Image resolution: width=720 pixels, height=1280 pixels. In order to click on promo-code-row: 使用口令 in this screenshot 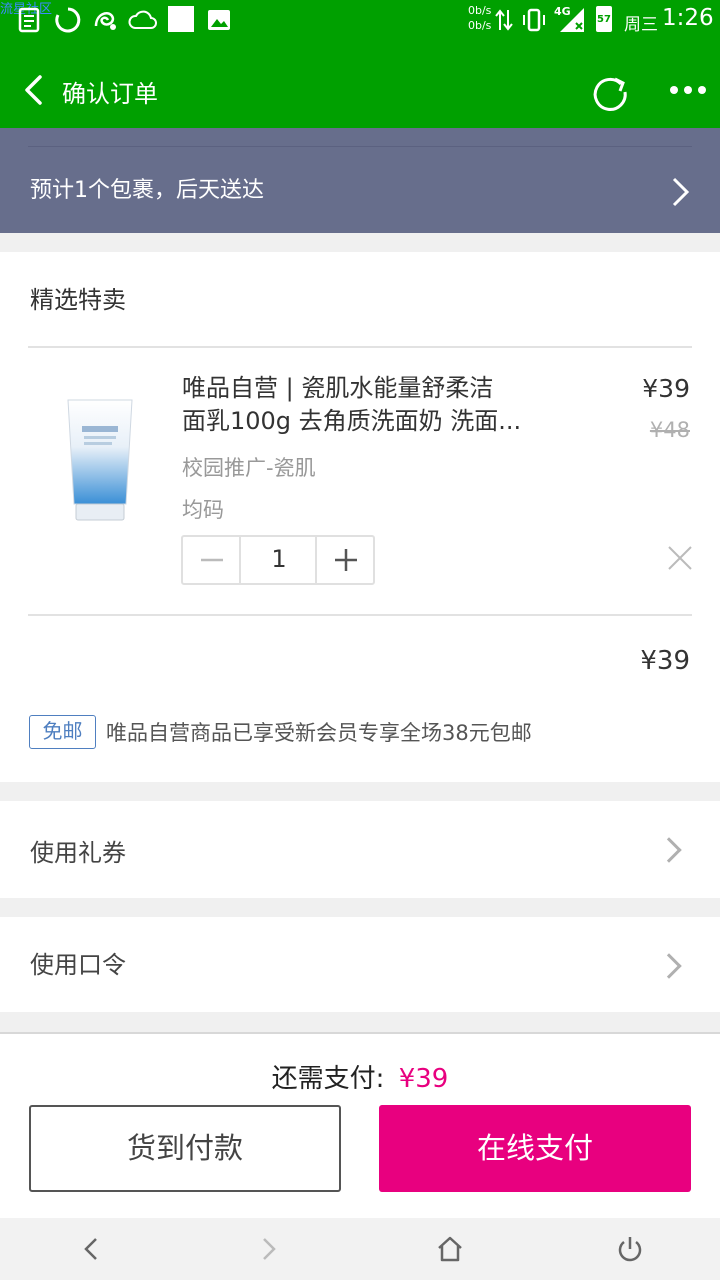, I will do `click(360, 964)`.